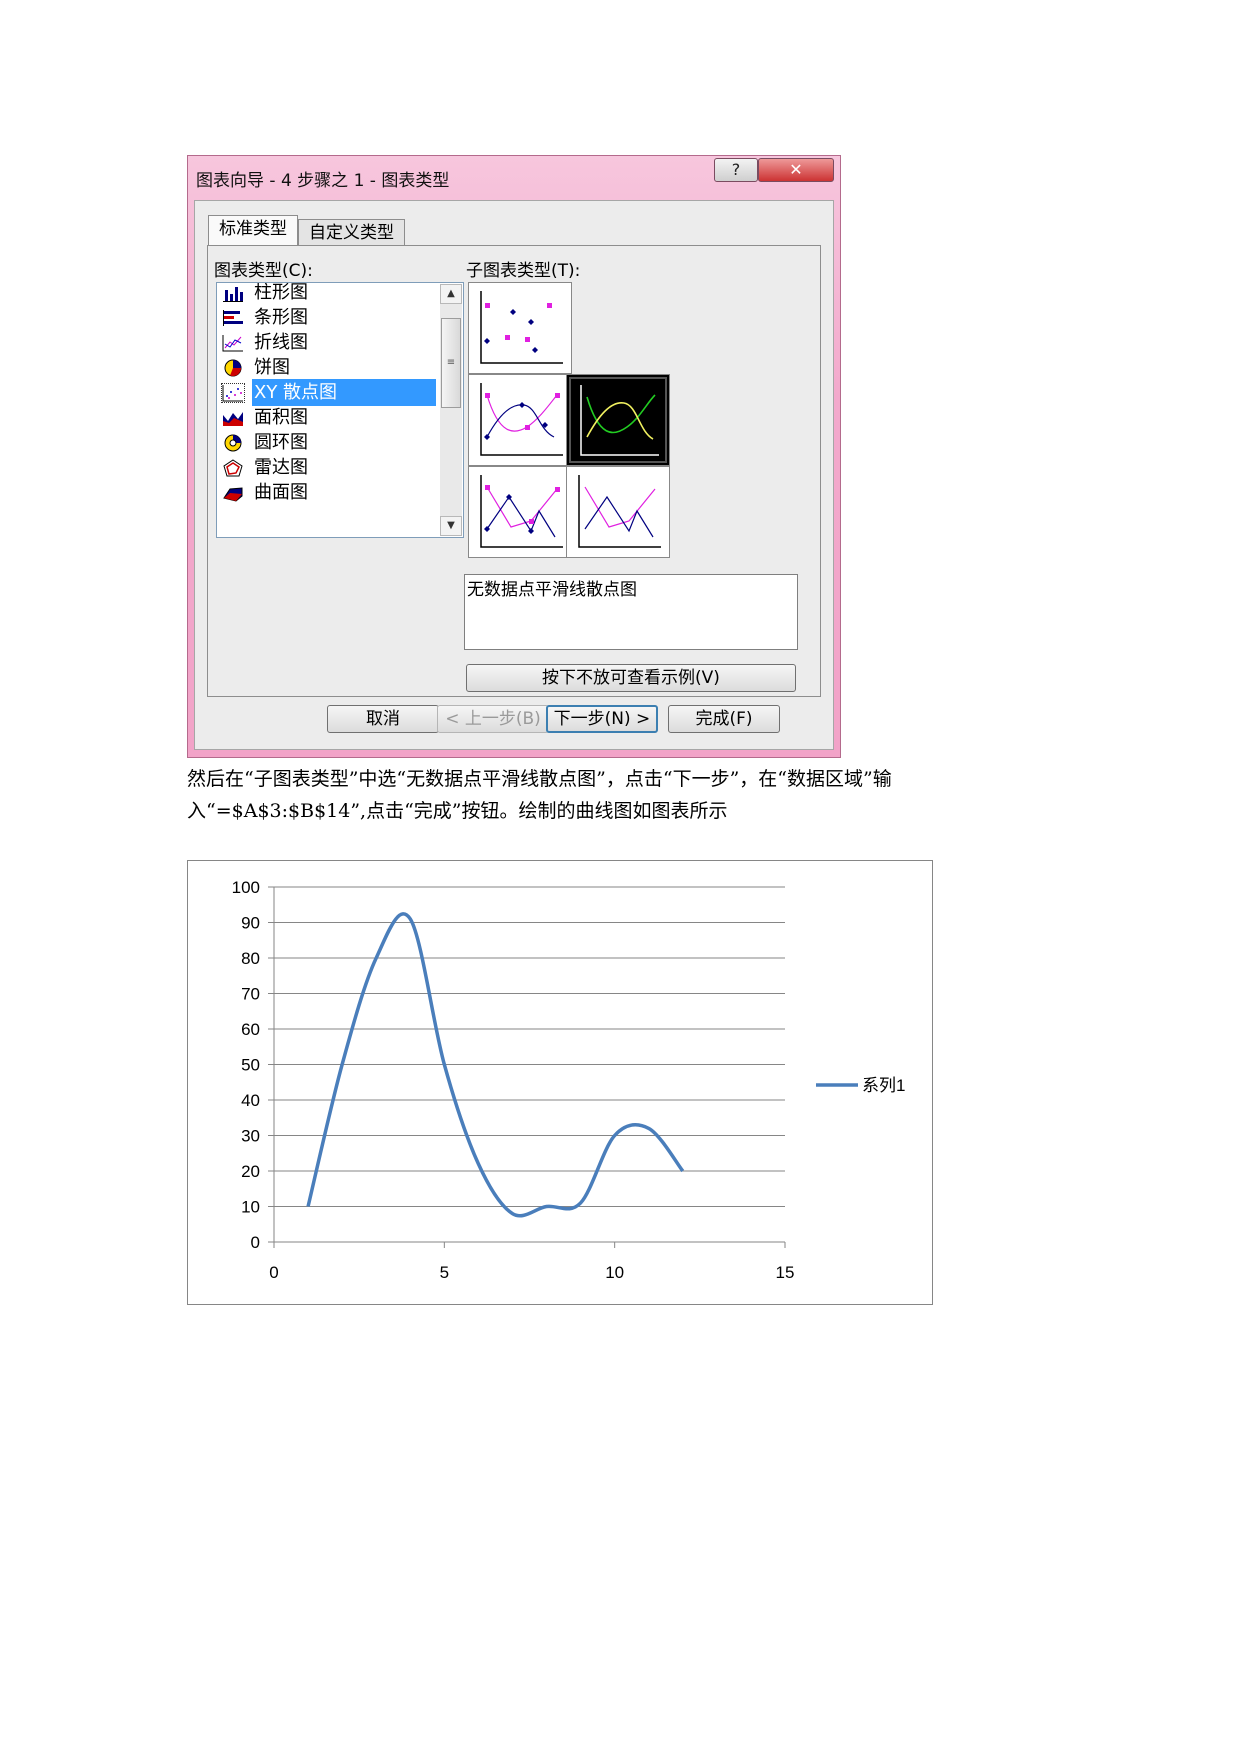 The image size is (1241, 1754). I want to click on list-item: 饼图, so click(327, 367).